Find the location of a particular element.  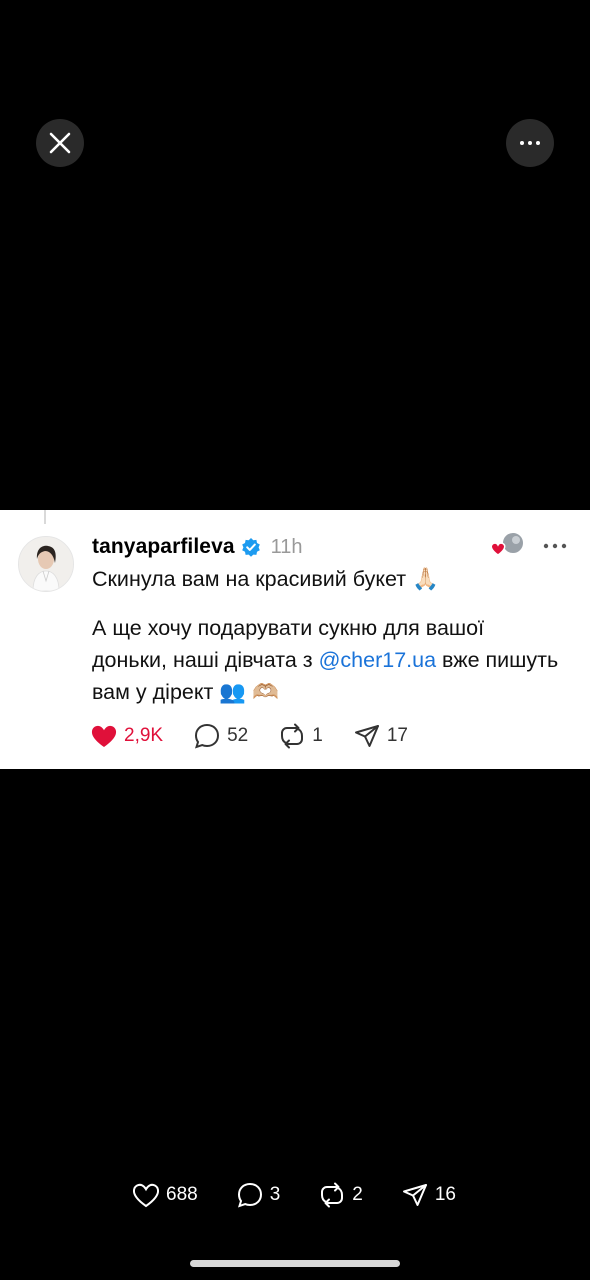

close-icon is located at coordinates (60, 143).